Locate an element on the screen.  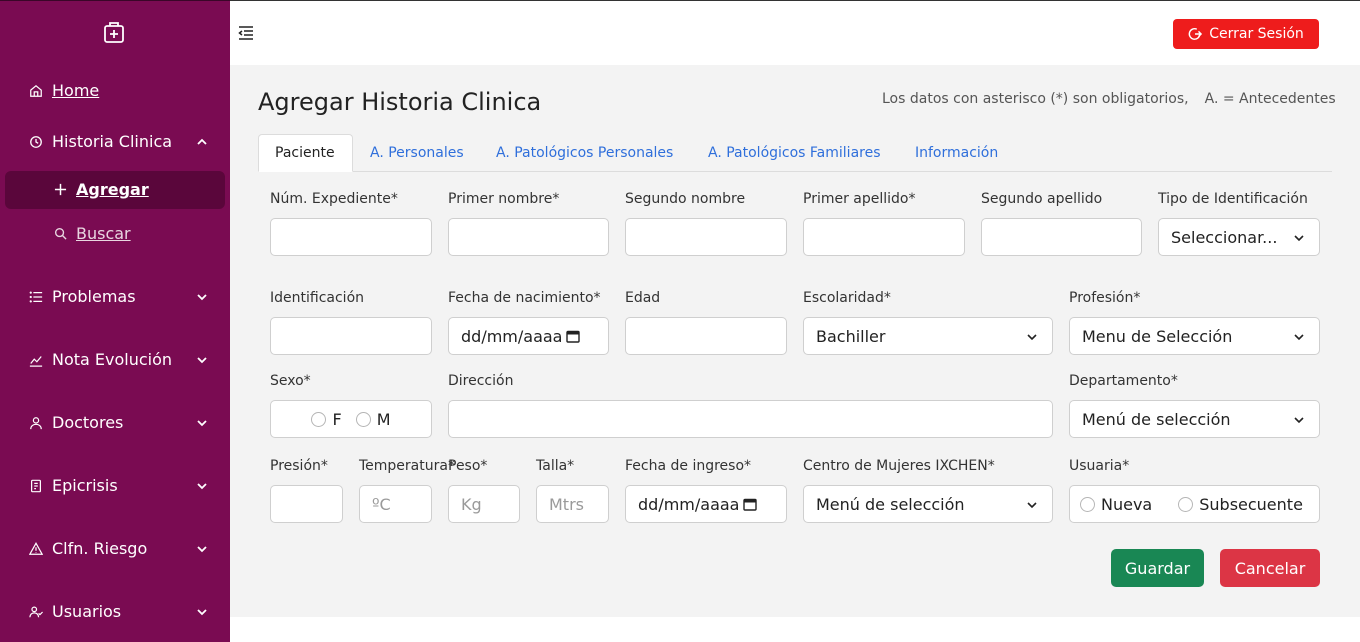
segundo-nombre-input is located at coordinates (706, 237).